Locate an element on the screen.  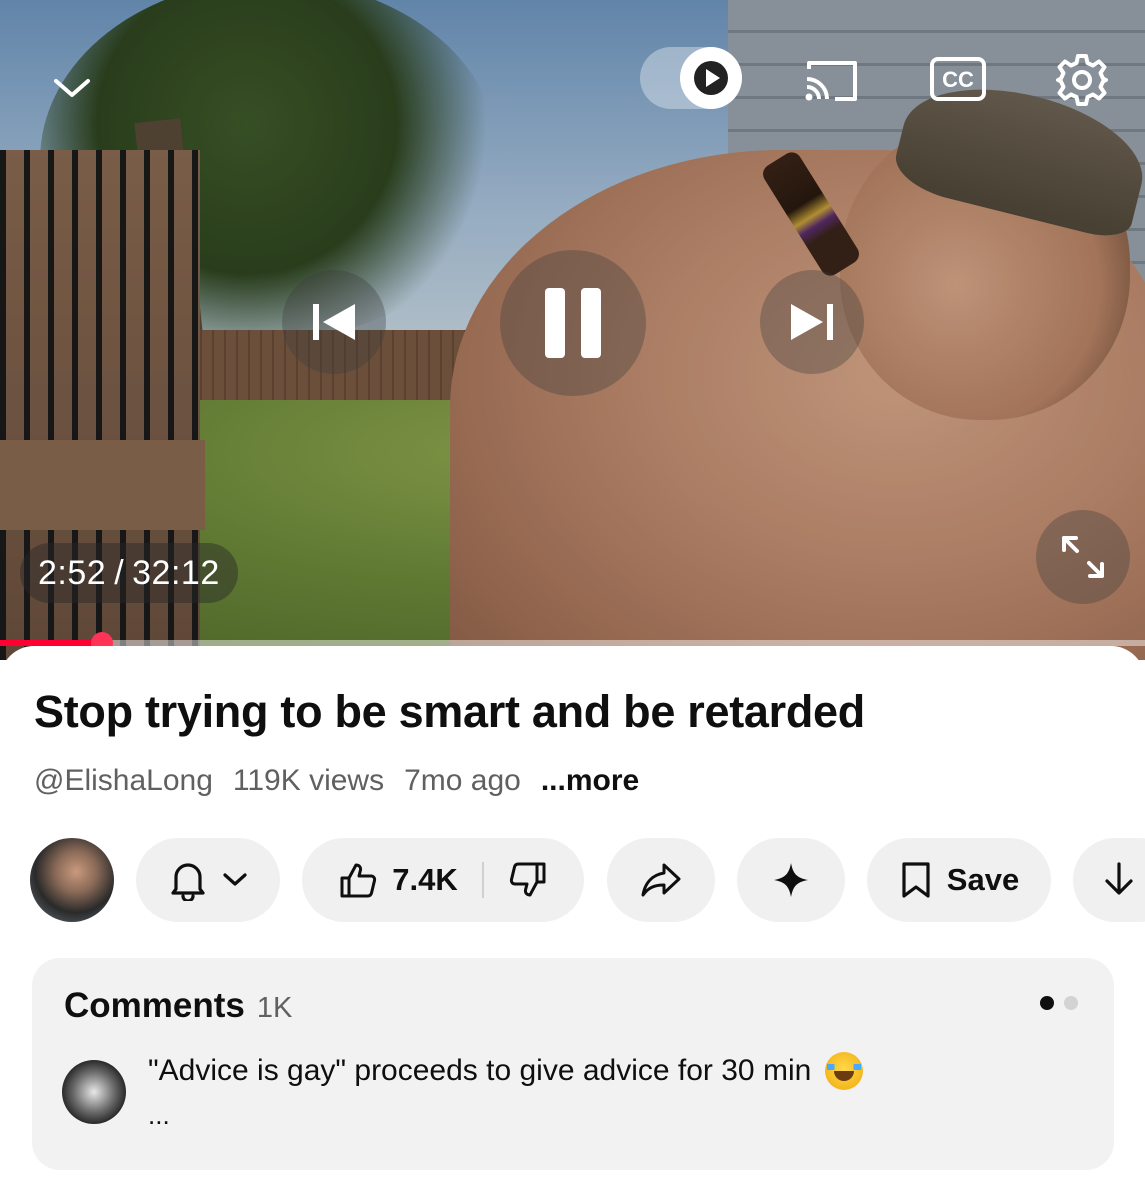
autoplay-knob is located at coordinates (711, 78).